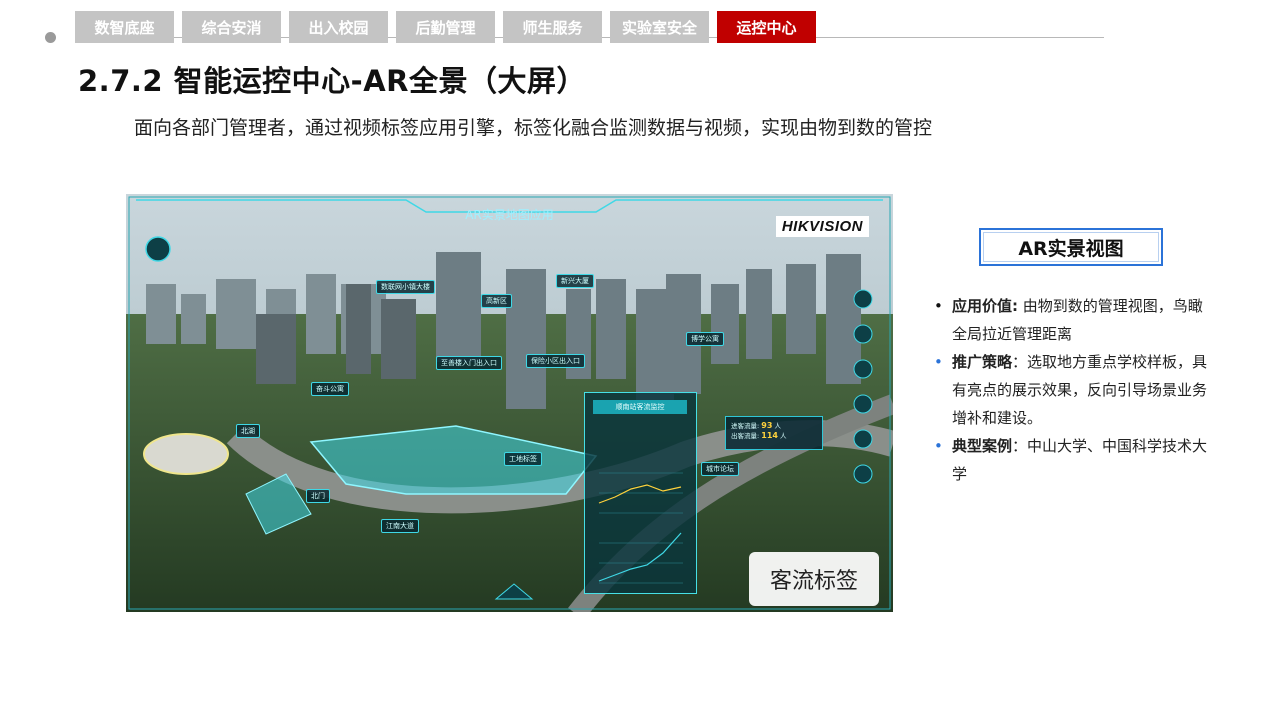 The height and width of the screenshot is (720, 1280). Describe the element at coordinates (744, 436) in the screenshot. I see `stat-label-out: 出客流量` at that location.